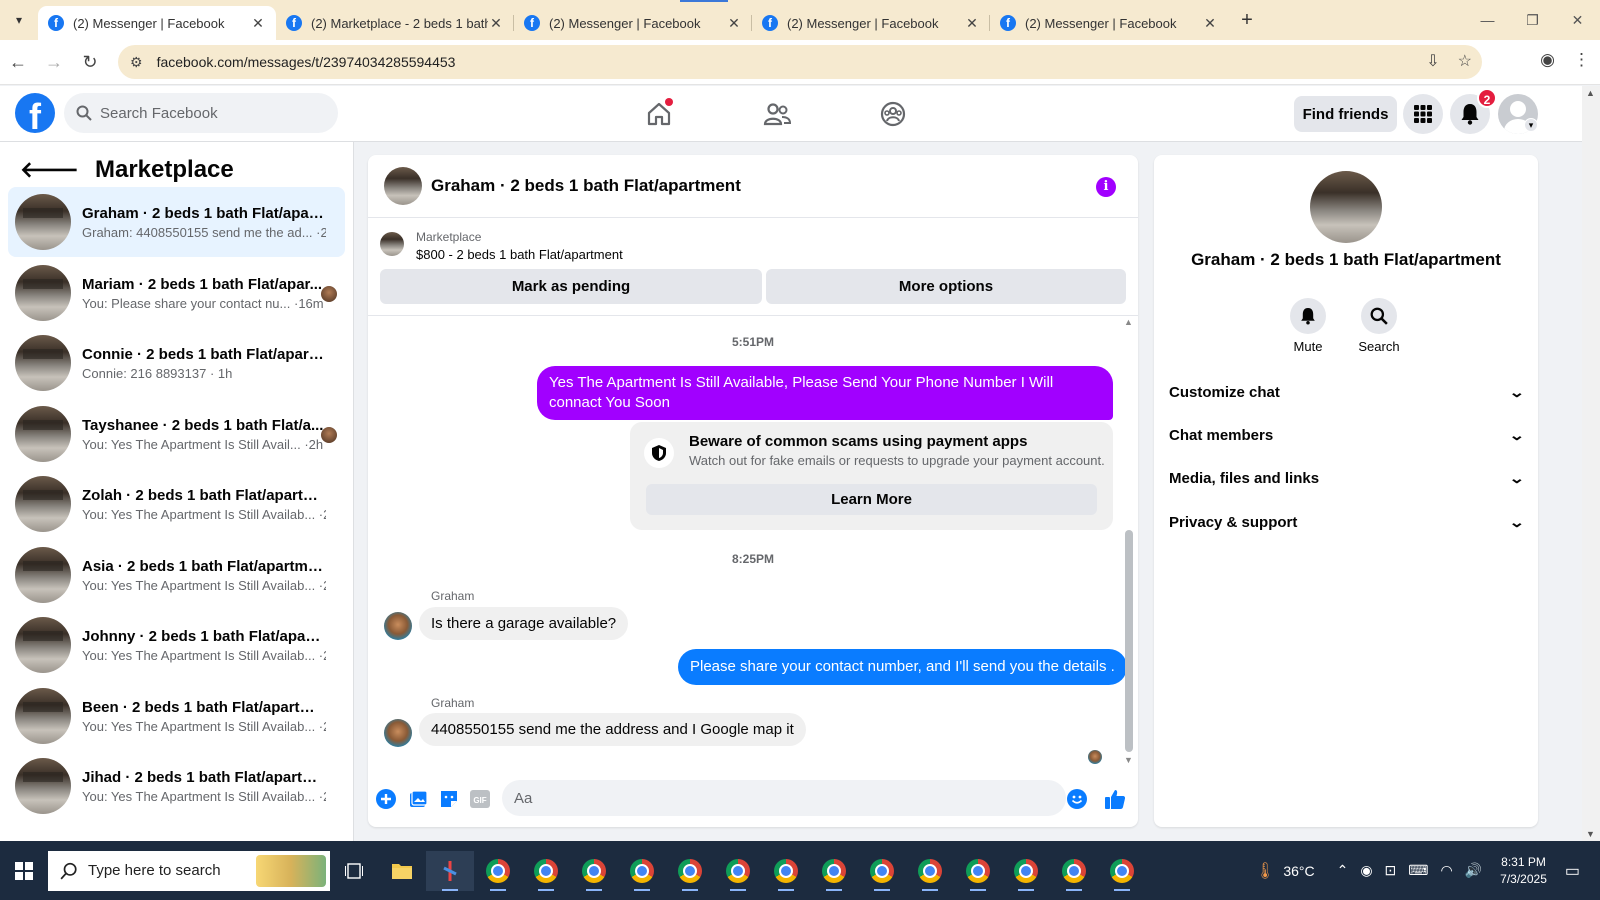  I want to click on notification-center-icon: ▭, so click(1572, 871).